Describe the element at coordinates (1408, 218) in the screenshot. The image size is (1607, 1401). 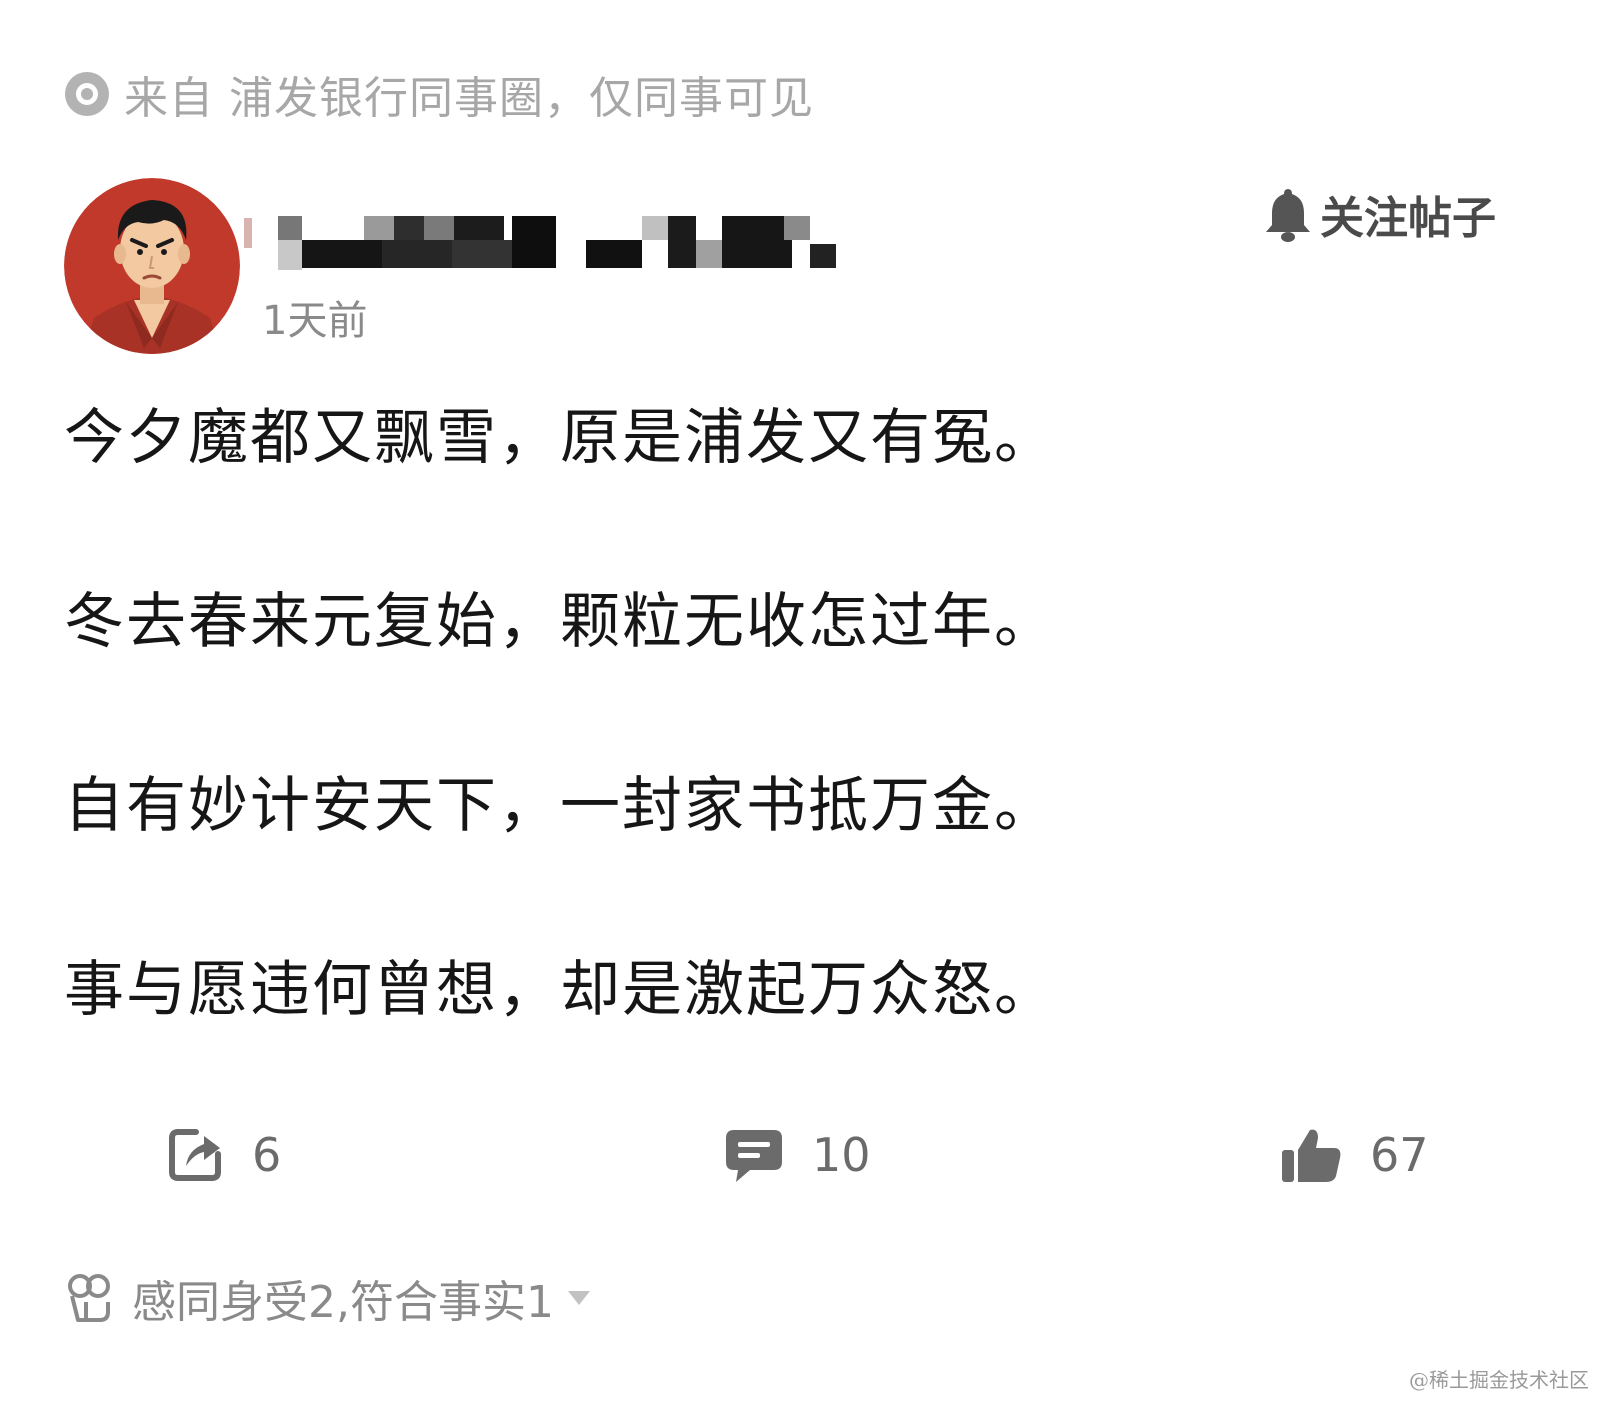
I see `follow-post-label: 关注帖子` at that location.